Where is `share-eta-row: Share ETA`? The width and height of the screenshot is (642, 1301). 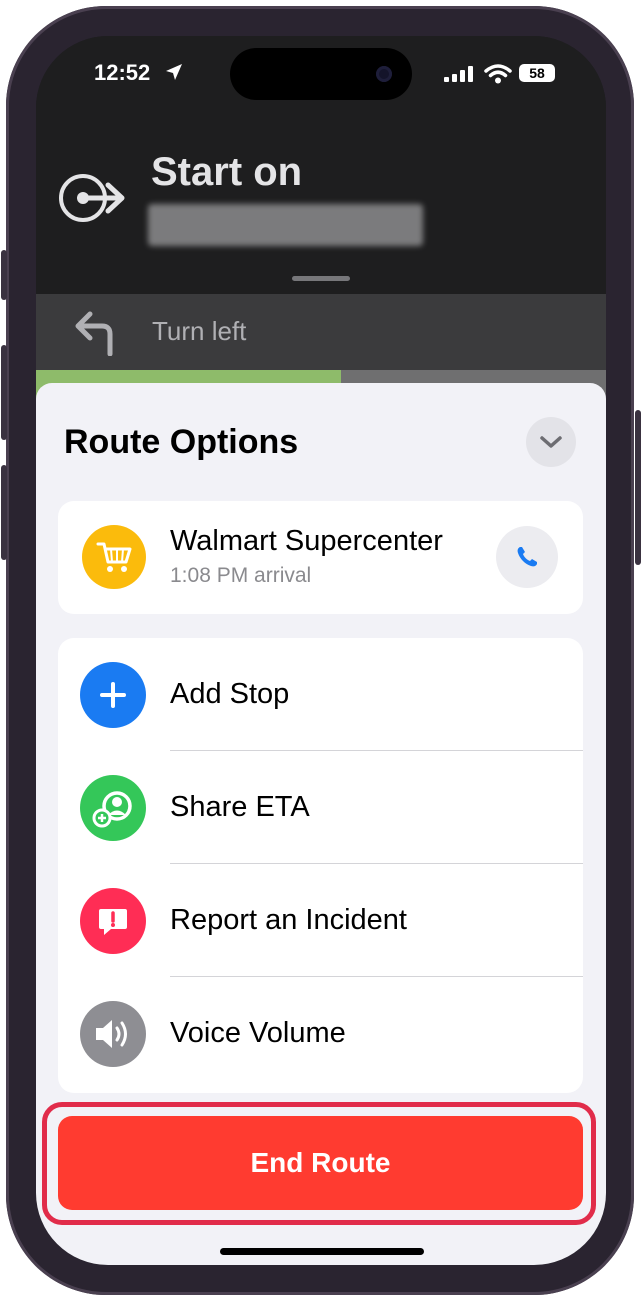
share-eta-row: Share ETA is located at coordinates (320, 807).